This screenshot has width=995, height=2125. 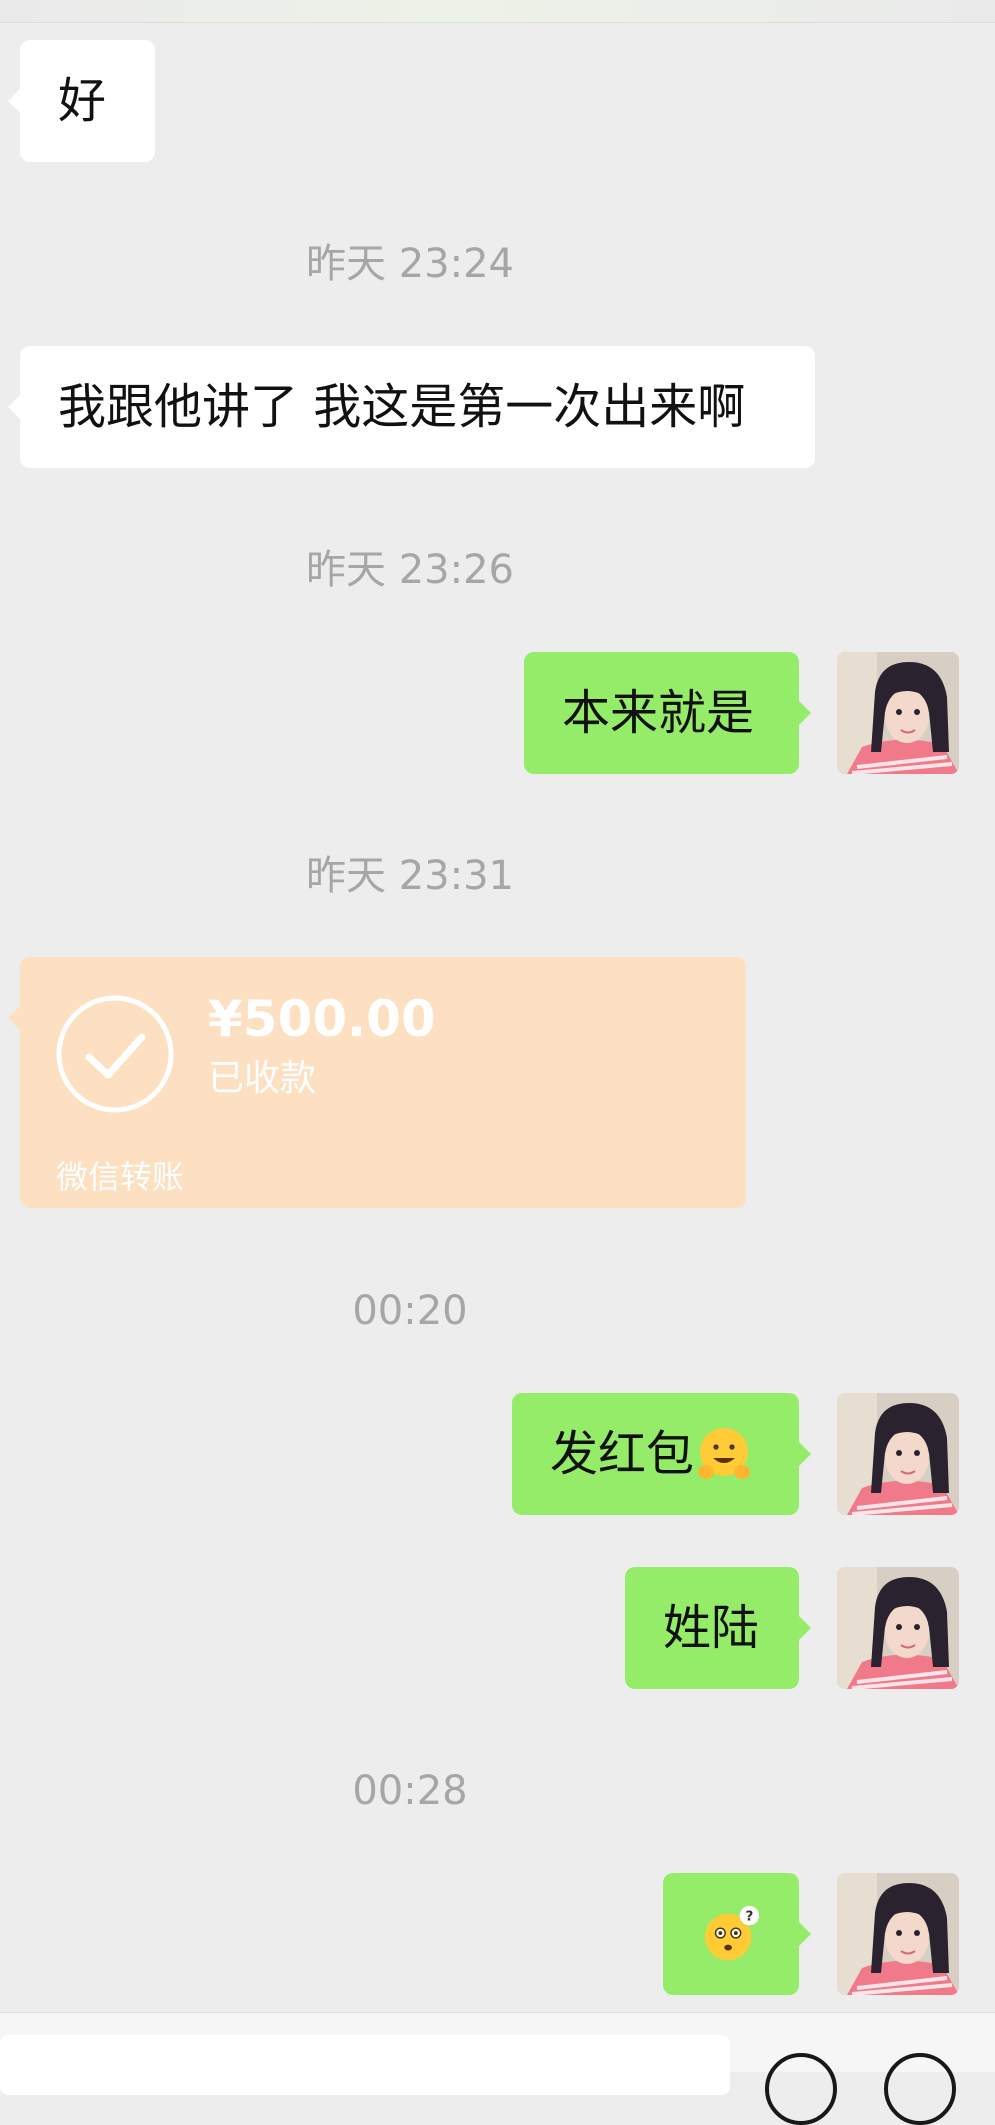 I want to click on check-circle-icon, so click(x=115, y=1054).